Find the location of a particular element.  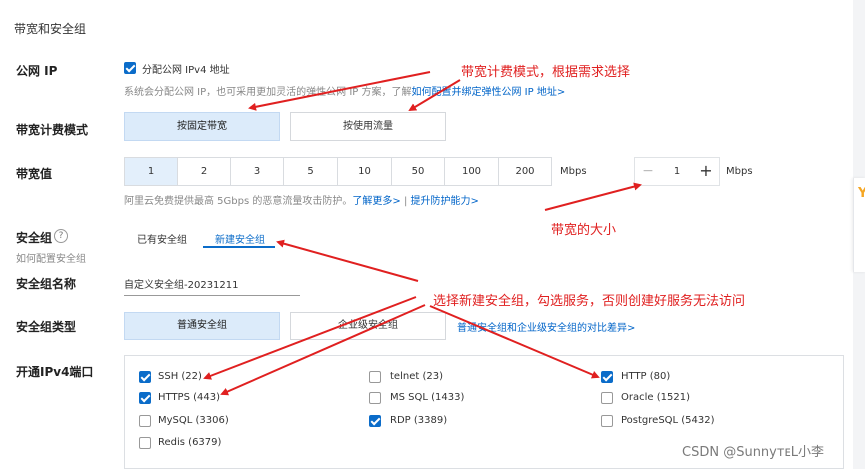

security-group-help-link: 如何配置安全组 is located at coordinates (51, 257).